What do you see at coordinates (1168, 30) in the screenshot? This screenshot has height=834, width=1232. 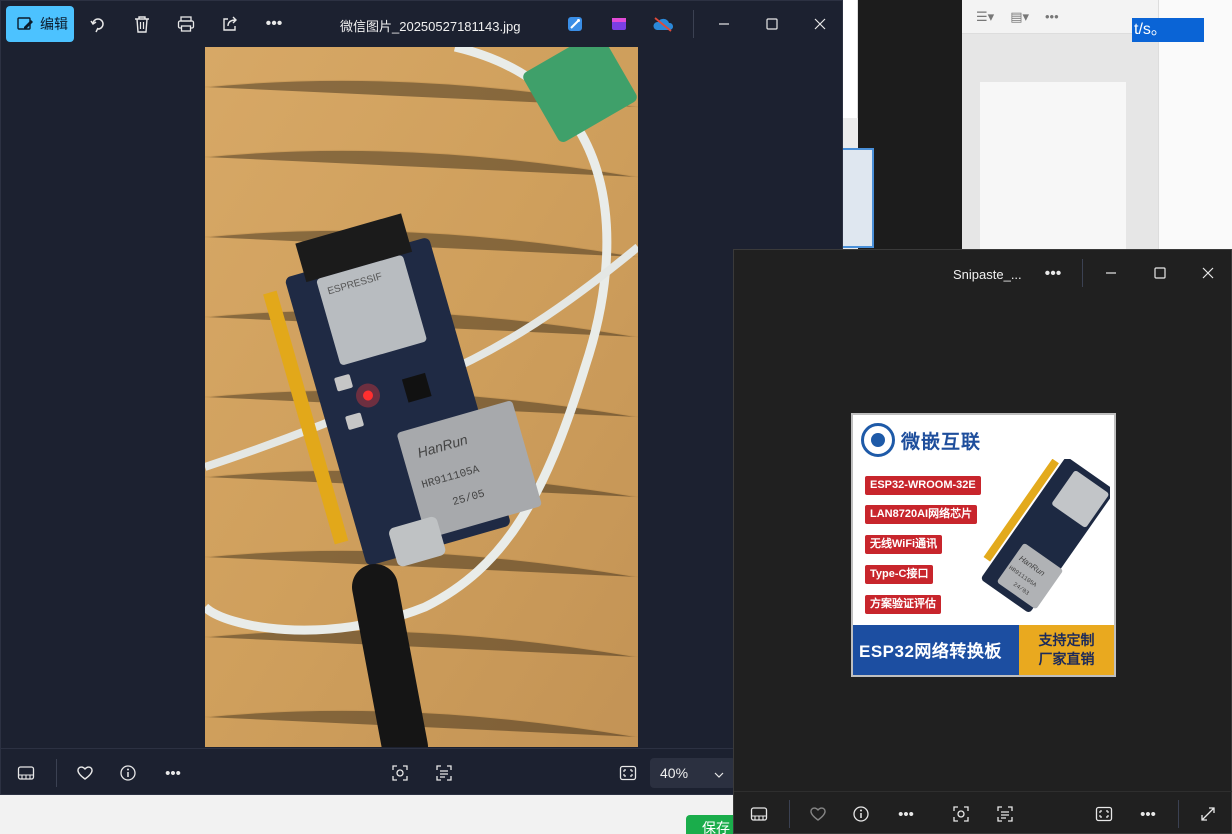 I see `background-selected-text: t/s。` at bounding box center [1168, 30].